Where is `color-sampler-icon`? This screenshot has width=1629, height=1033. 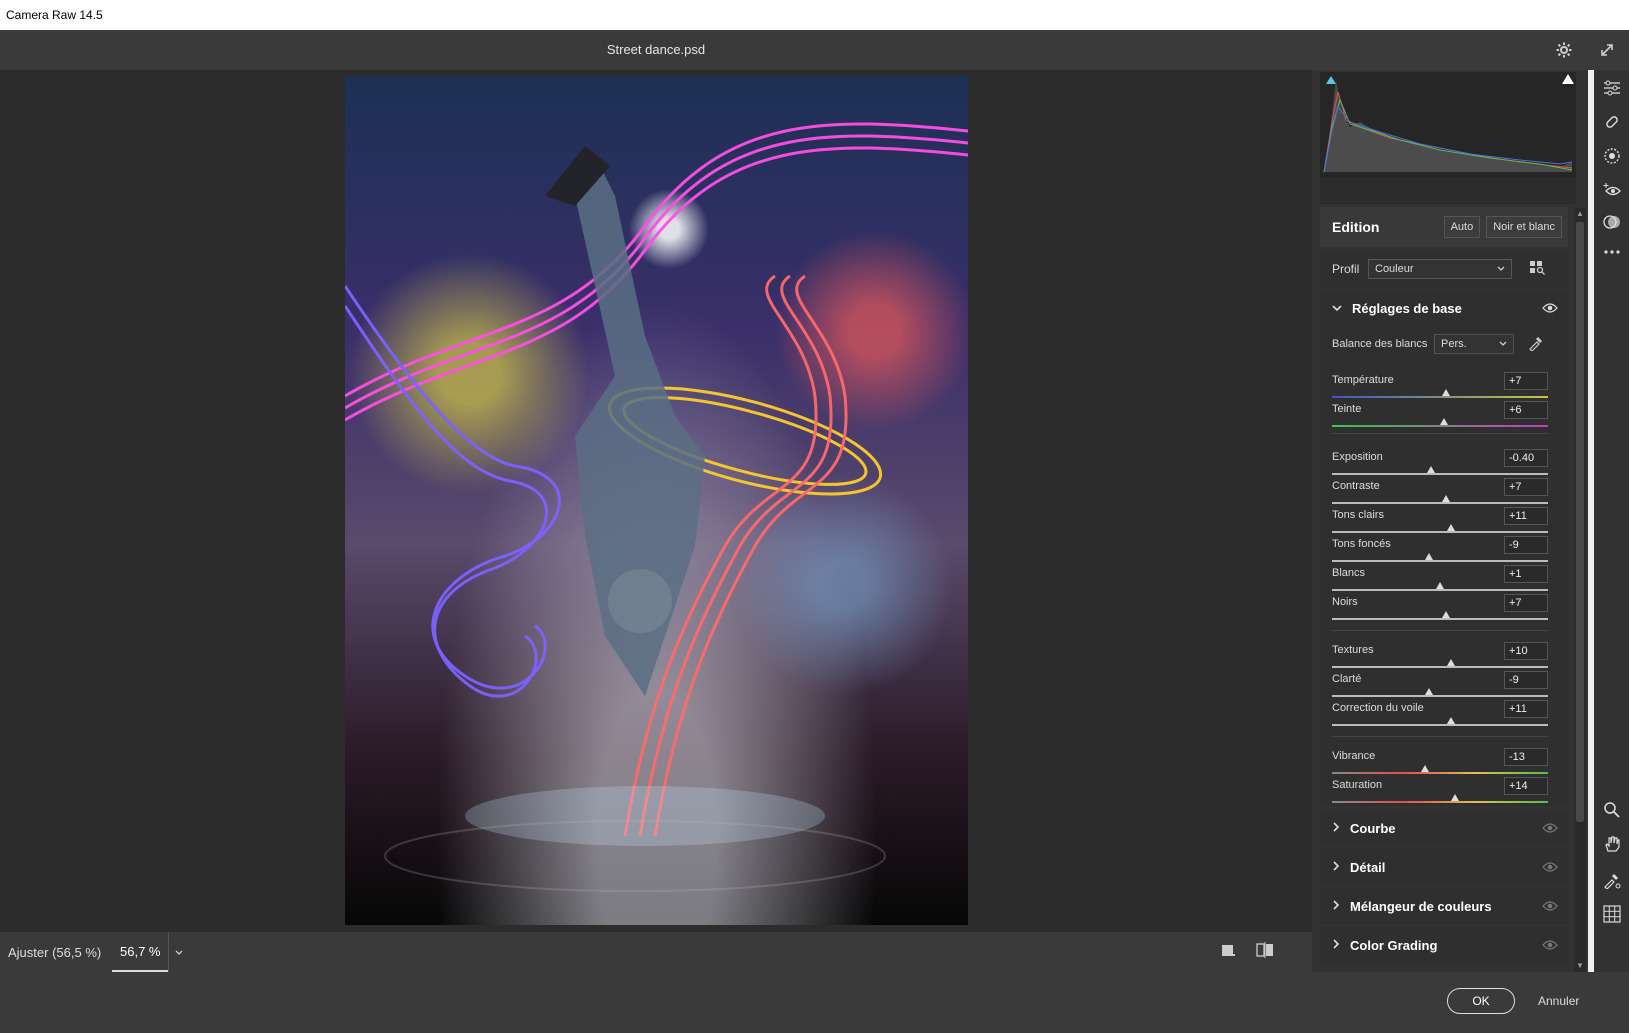
color-sampler-icon is located at coordinates (1612, 880).